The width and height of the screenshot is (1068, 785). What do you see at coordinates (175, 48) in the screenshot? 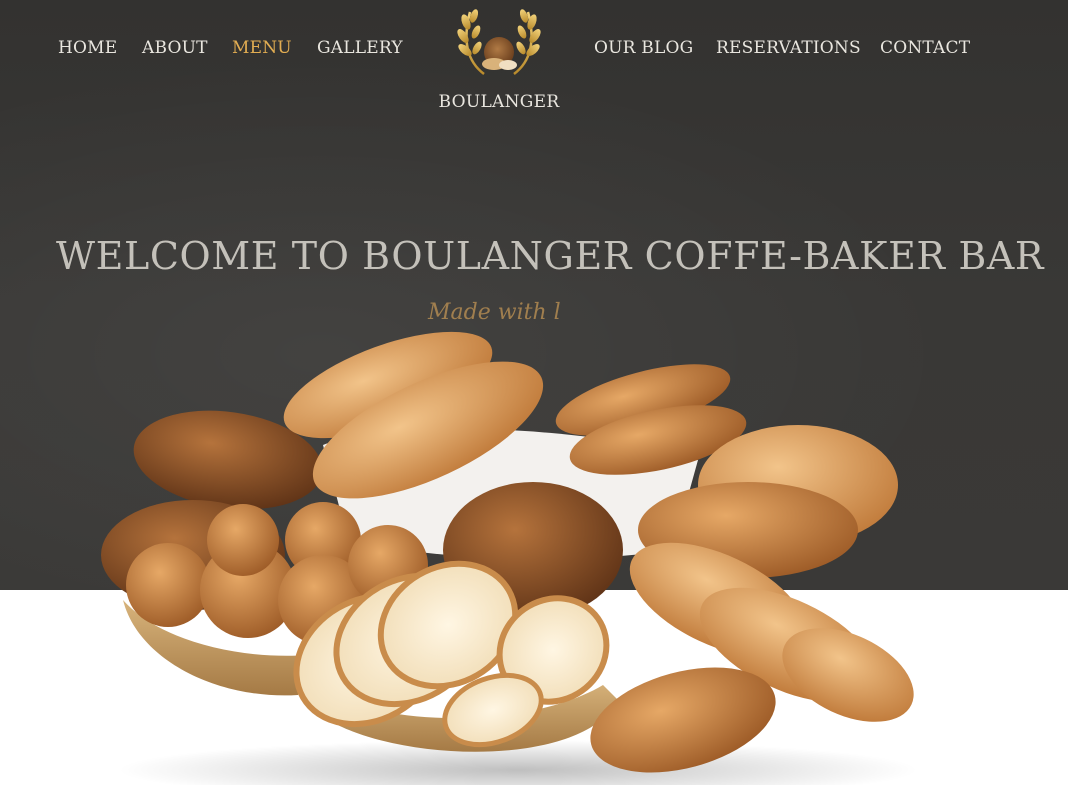
I see `nav-about: ABOUT` at bounding box center [175, 48].